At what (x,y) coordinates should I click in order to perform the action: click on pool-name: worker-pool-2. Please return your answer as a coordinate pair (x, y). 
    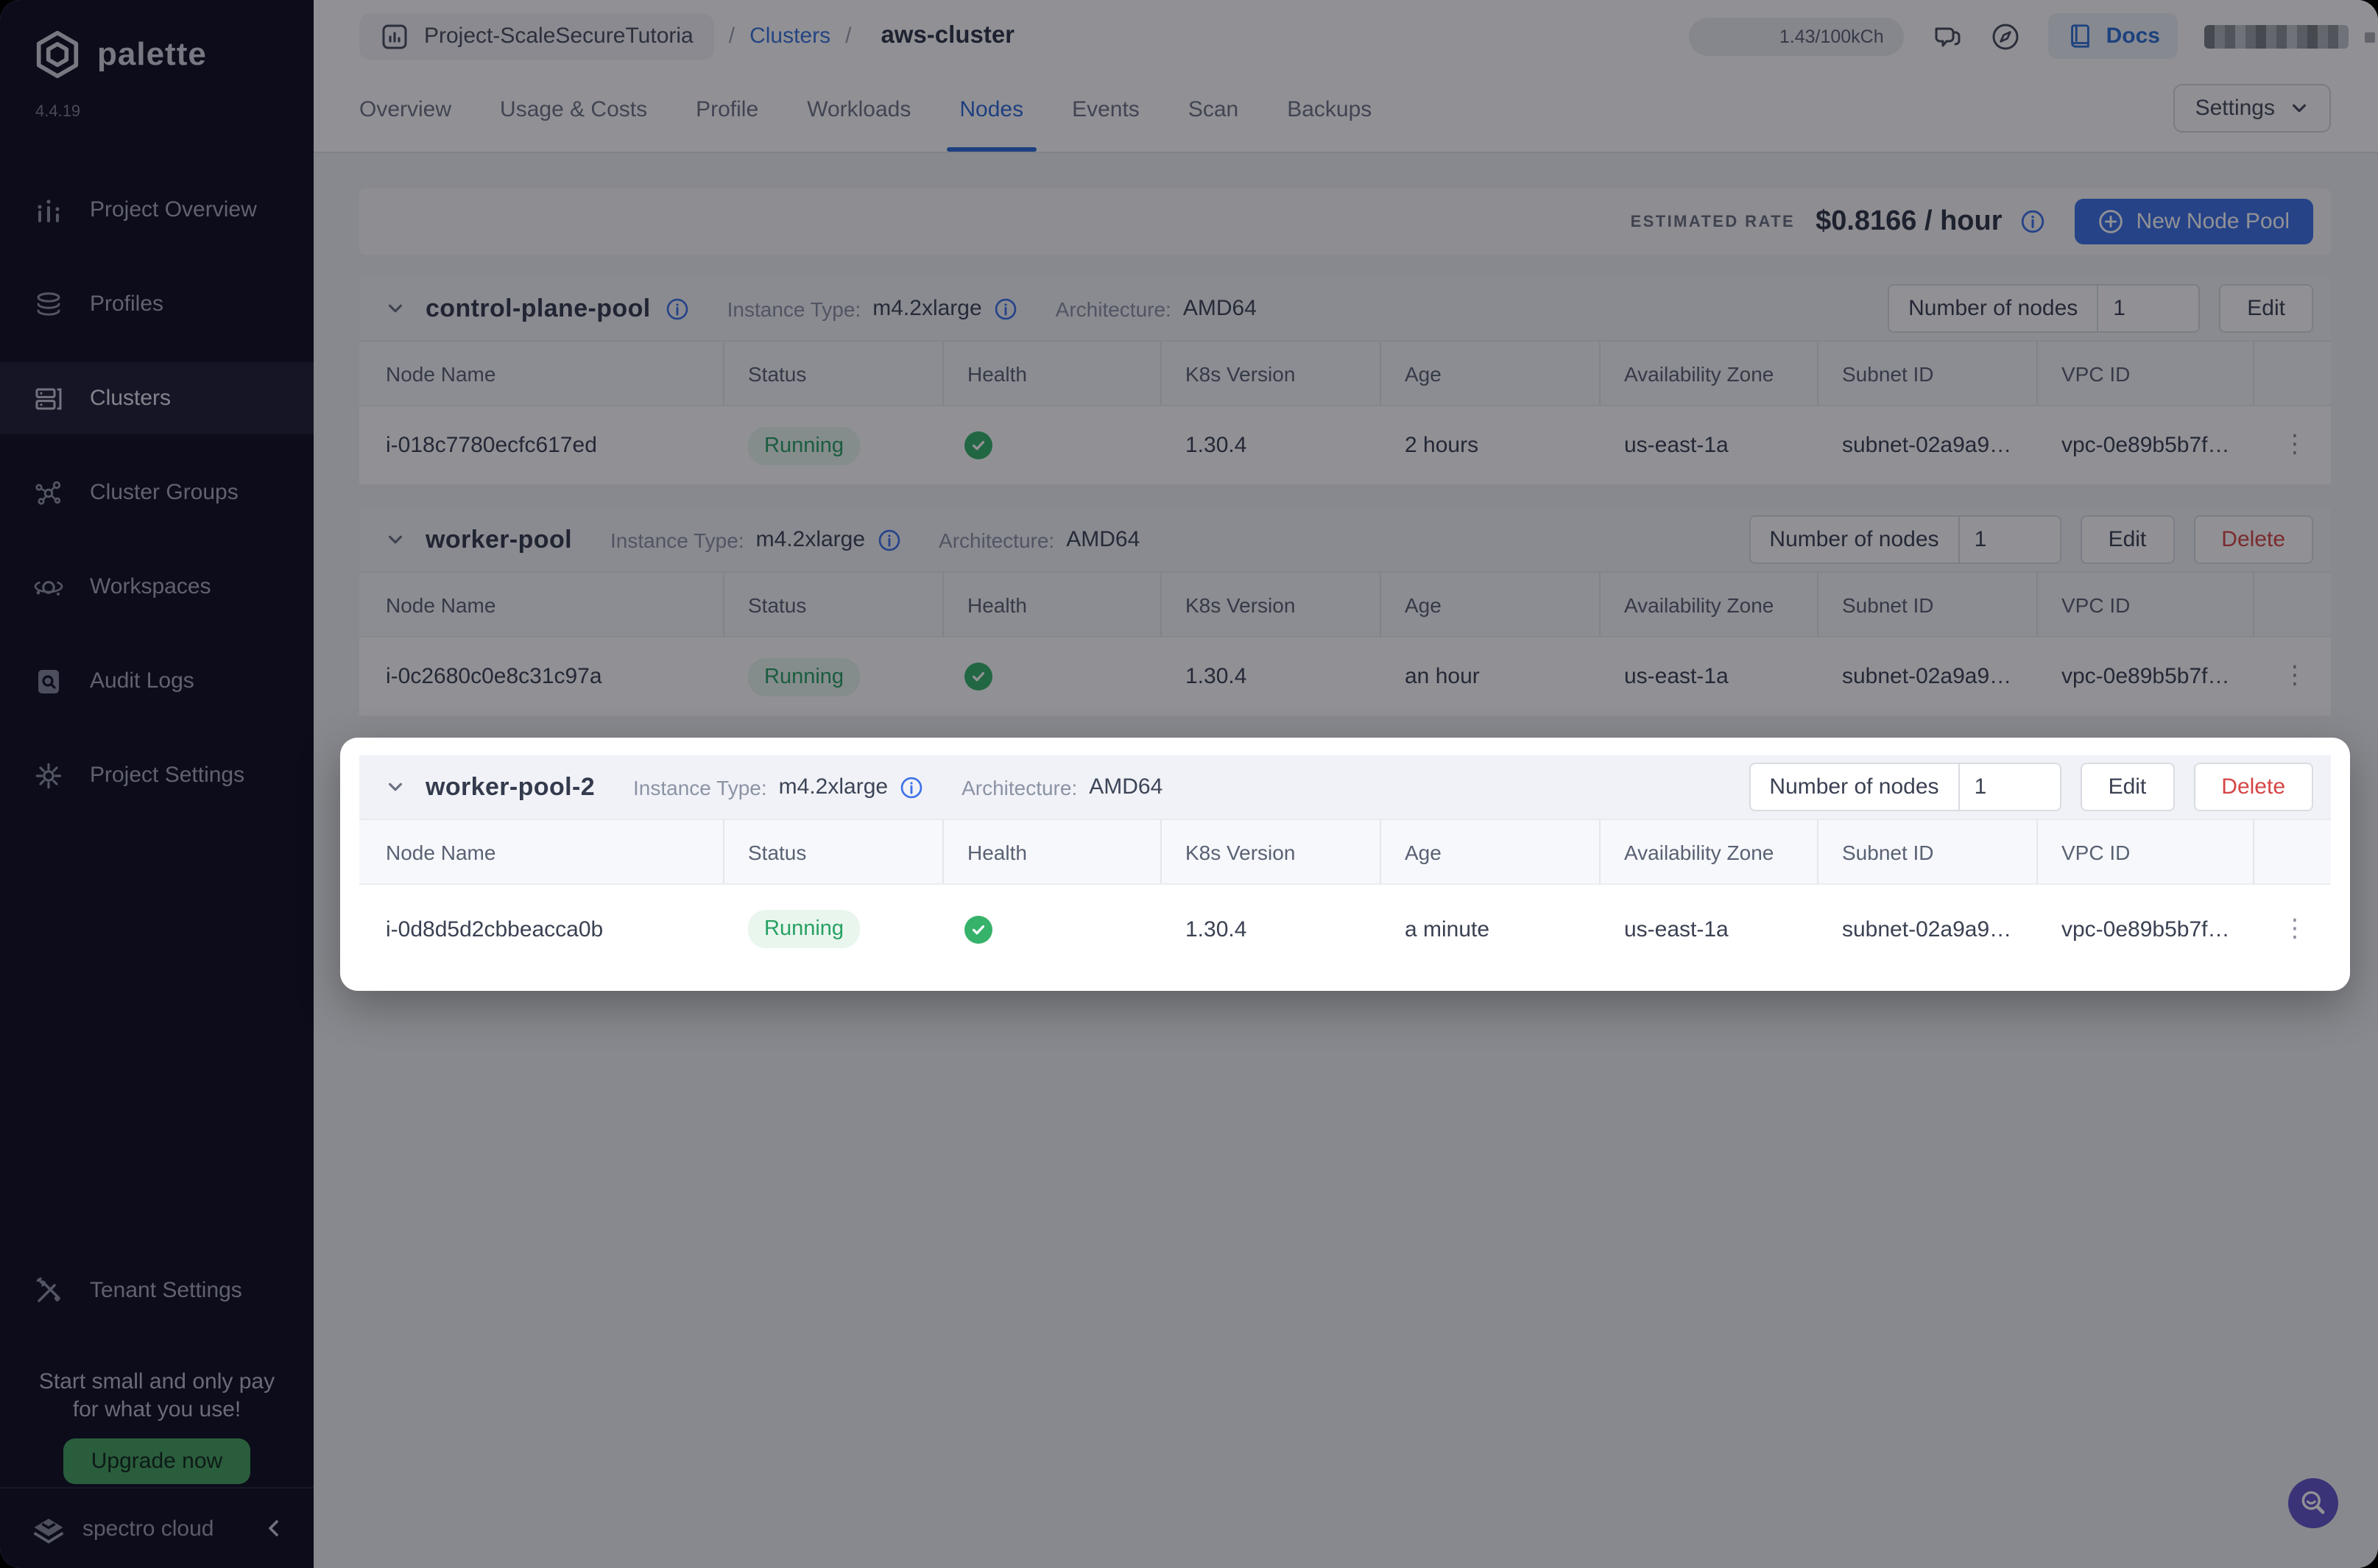
    Looking at the image, I should click on (511, 786).